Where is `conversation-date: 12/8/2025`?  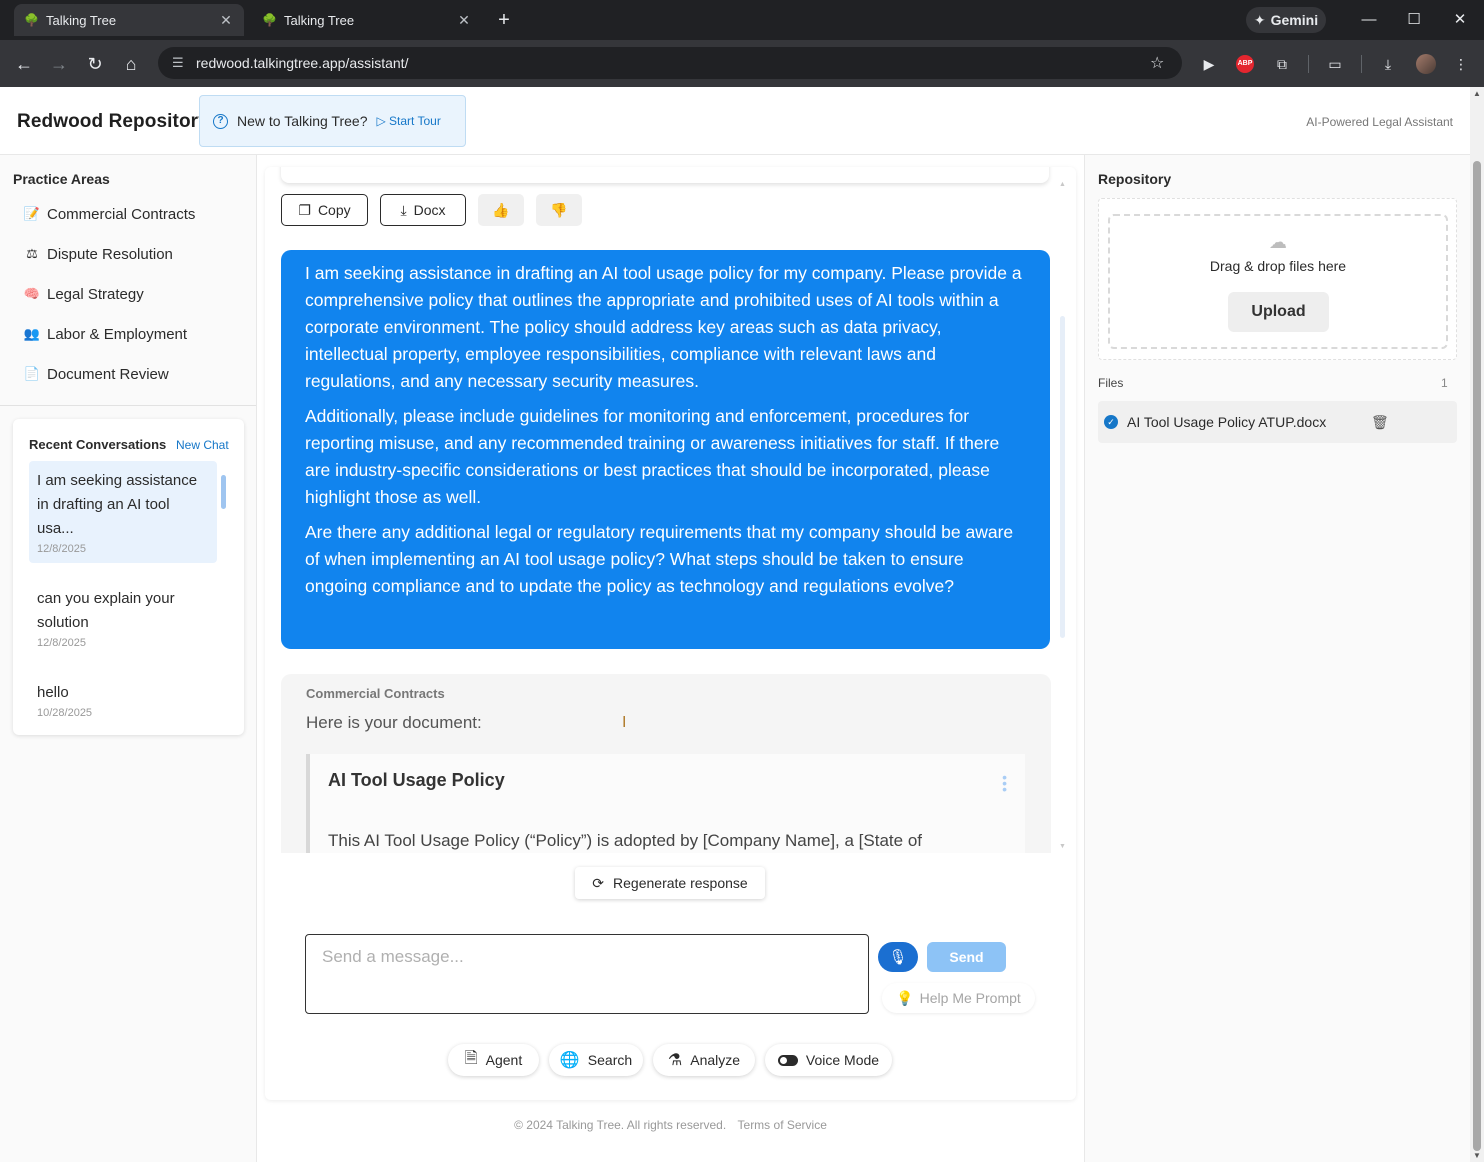
conversation-date: 12/8/2025 is located at coordinates (61, 643).